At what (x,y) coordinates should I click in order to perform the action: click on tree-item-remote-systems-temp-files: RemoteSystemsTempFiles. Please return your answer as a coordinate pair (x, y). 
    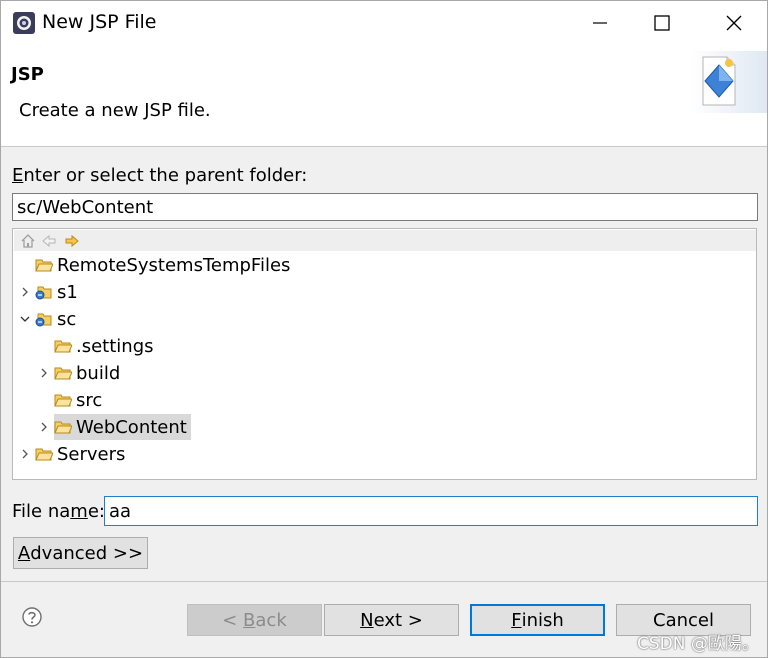
    Looking at the image, I should click on (162, 265).